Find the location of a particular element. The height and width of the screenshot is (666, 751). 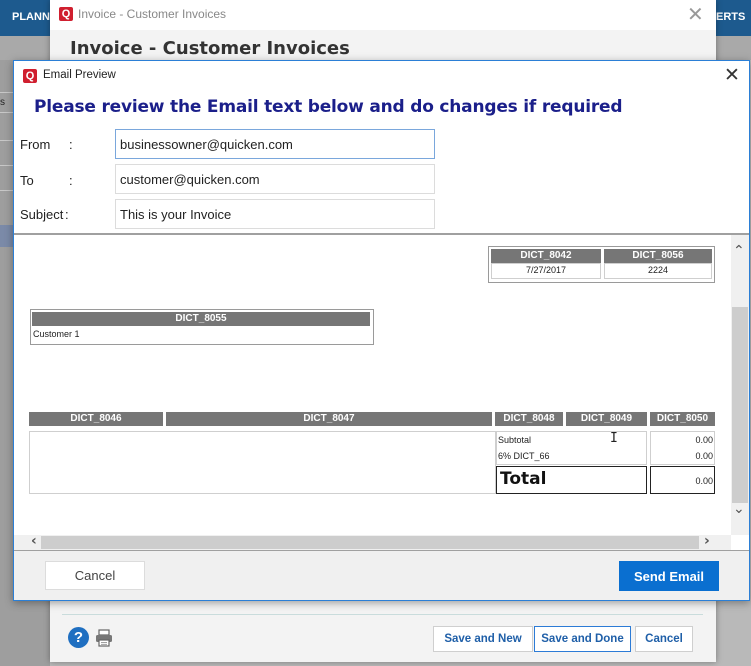

header-col-date: DICT_8042 is located at coordinates (546, 256).